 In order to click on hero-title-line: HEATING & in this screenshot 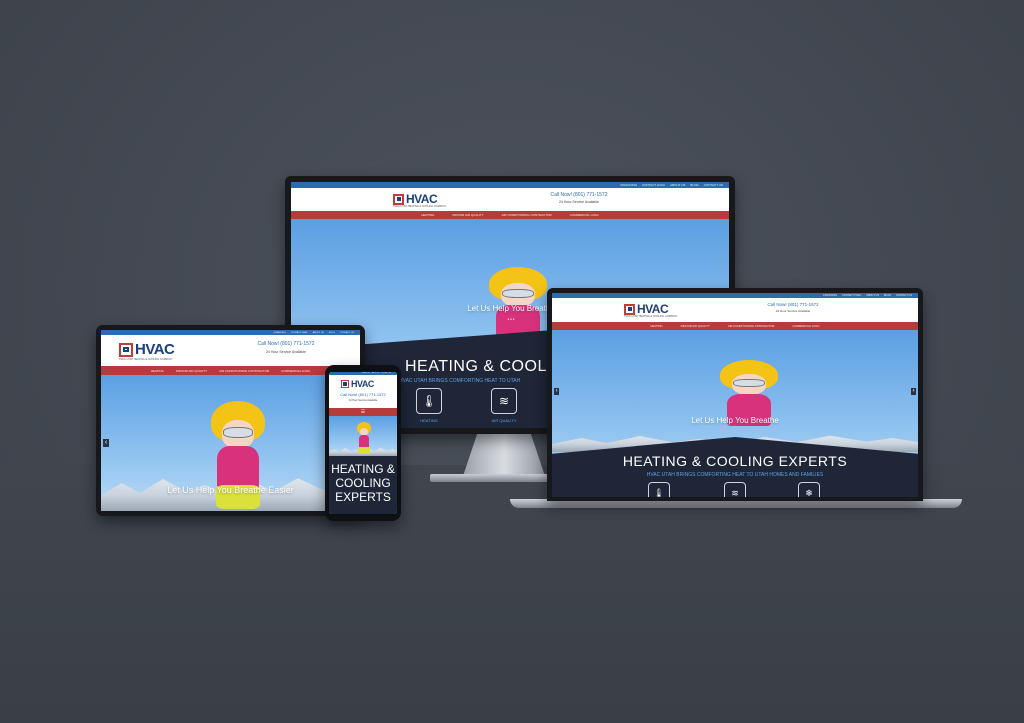, I will do `click(363, 469)`.